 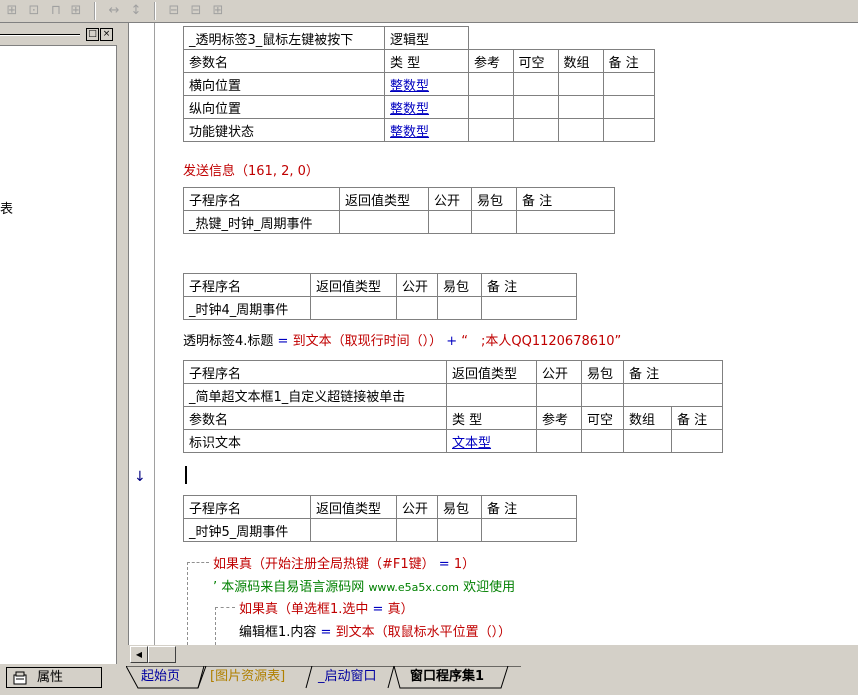 What do you see at coordinates (493, 654) in the screenshot?
I see `horizontal-scrollbar: ◀` at bounding box center [493, 654].